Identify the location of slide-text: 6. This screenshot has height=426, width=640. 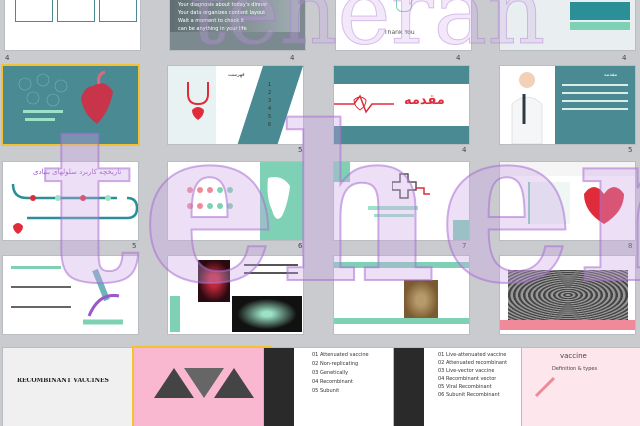
(270, 125).